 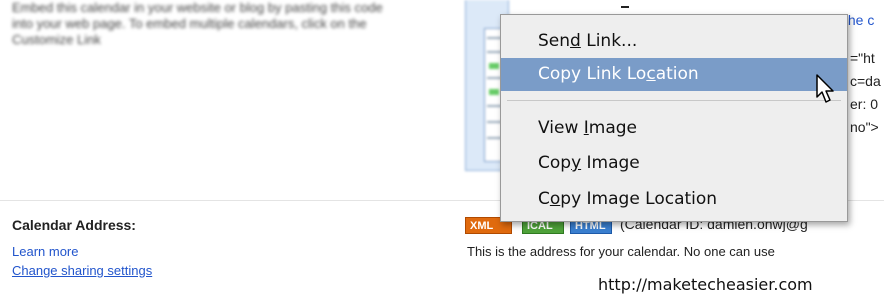 I want to click on mouse-pointer-icon, so click(x=825, y=88).